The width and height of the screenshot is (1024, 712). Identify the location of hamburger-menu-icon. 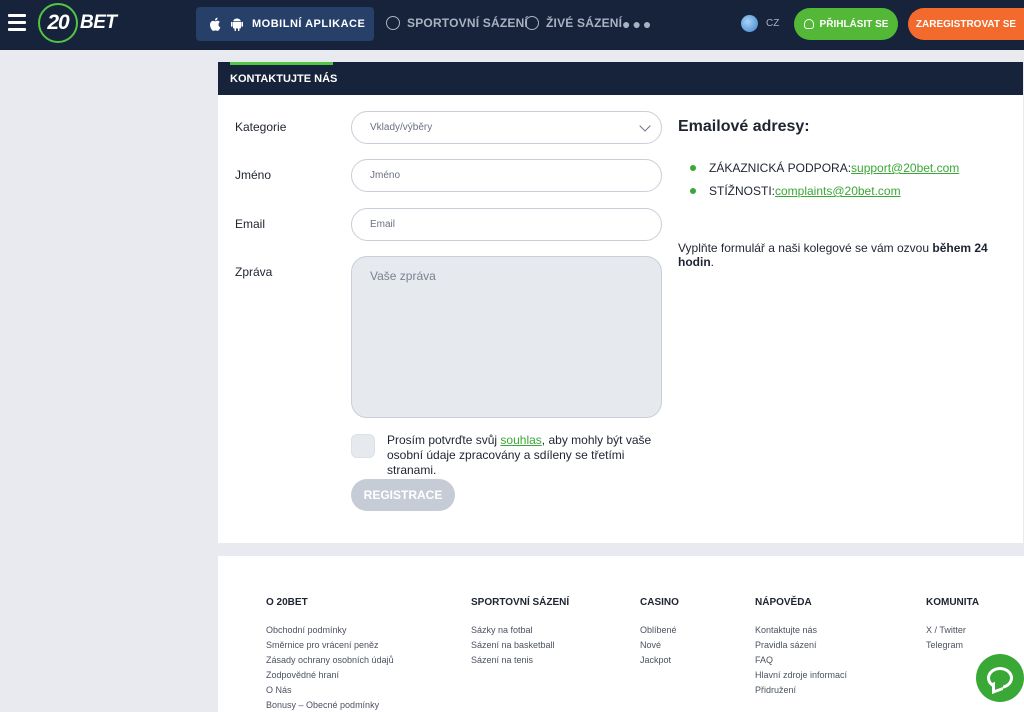
(17, 22).